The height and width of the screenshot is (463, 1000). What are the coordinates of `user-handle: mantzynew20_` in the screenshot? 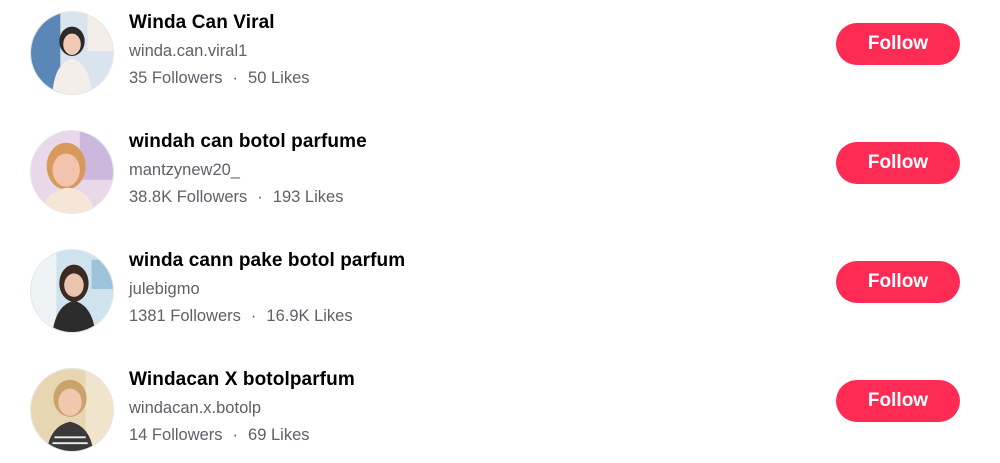 It's located at (184, 170).